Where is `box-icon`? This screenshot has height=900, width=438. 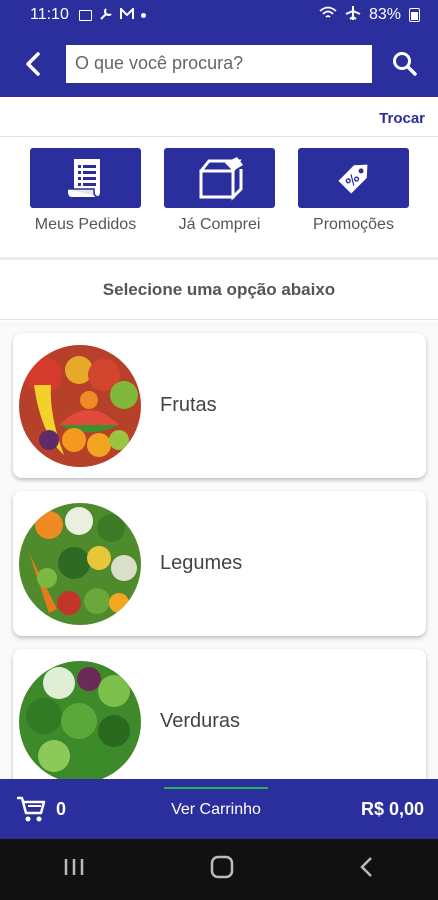 box-icon is located at coordinates (221, 179).